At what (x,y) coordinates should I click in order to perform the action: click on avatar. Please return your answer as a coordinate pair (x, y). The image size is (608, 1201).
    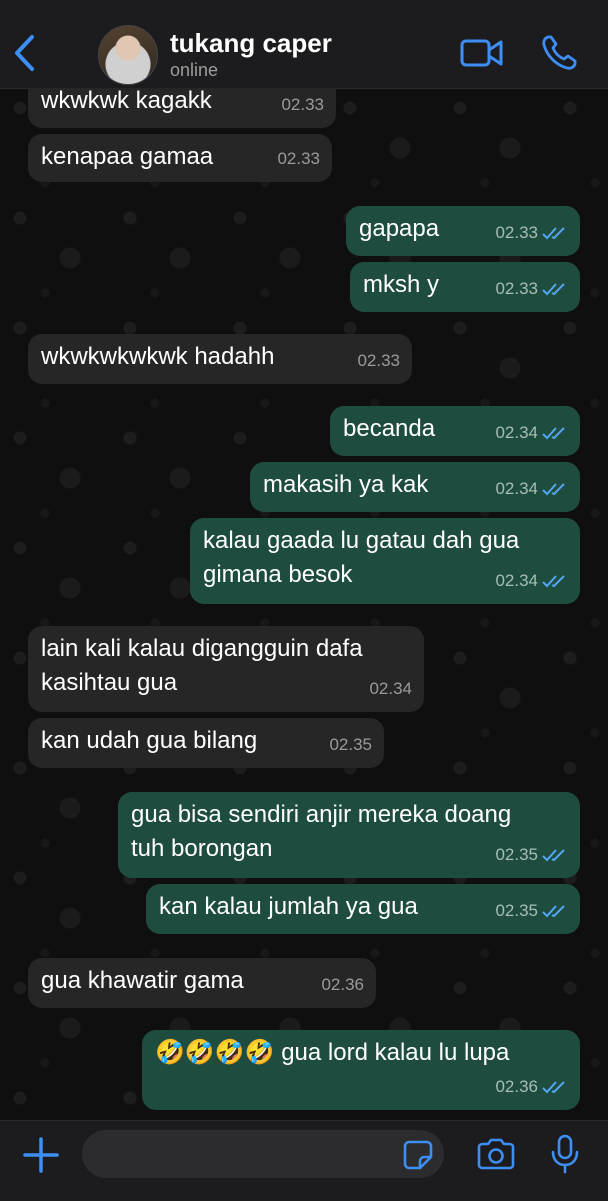
    Looking at the image, I should click on (128, 55).